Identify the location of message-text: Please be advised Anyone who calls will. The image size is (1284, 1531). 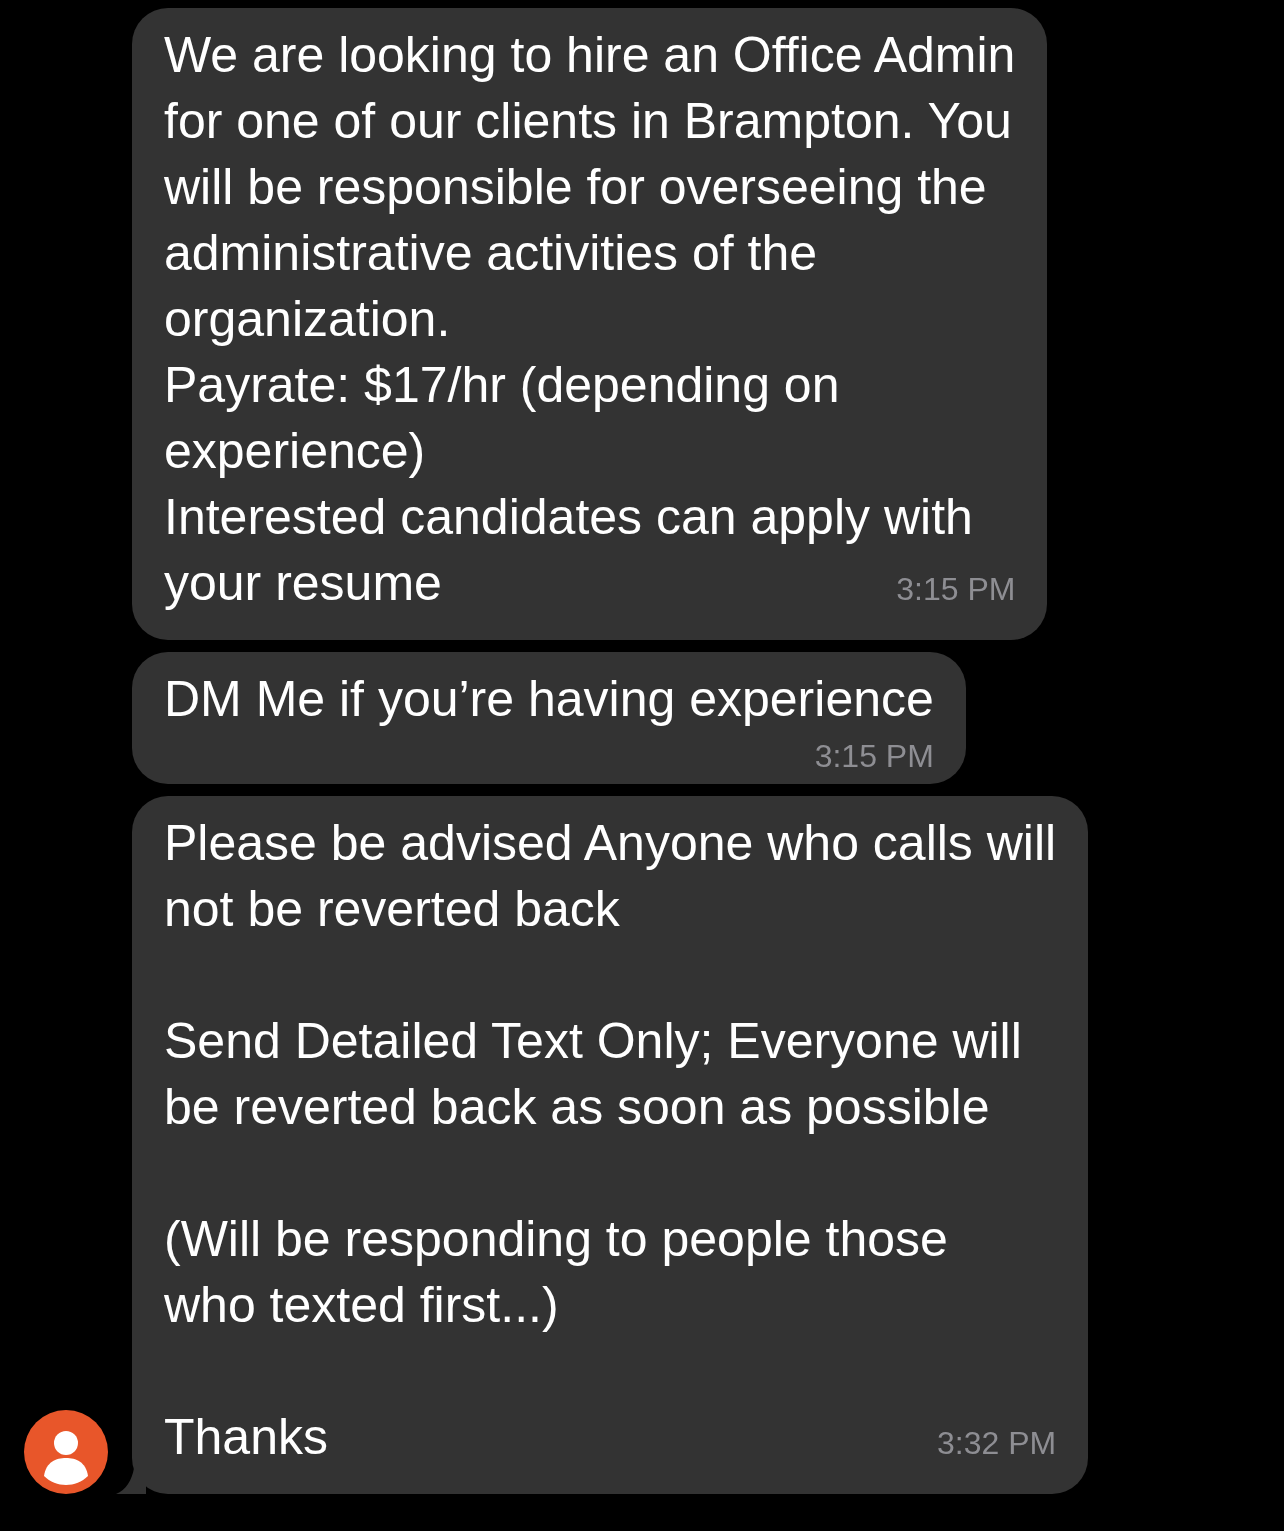
(610, 843).